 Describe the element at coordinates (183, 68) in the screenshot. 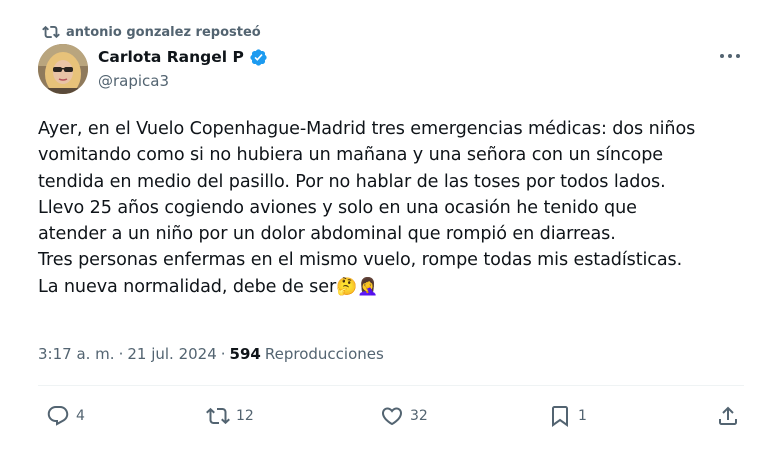

I see `author-block: Carlota Rangel P @rapica3` at that location.